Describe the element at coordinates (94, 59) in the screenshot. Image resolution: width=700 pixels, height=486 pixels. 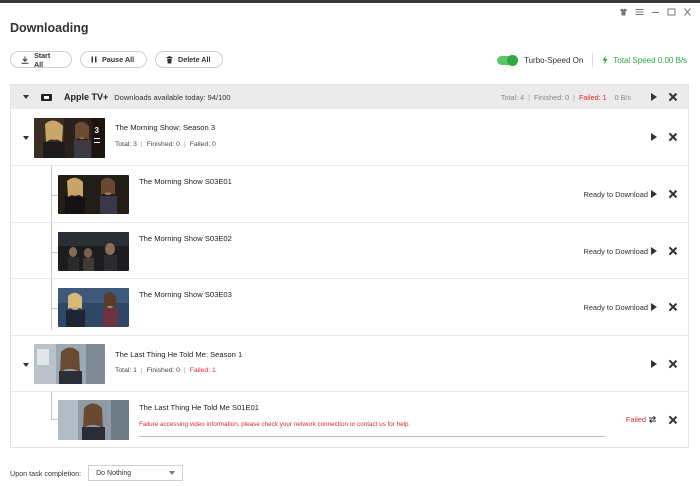
I see `pause-icon` at that location.